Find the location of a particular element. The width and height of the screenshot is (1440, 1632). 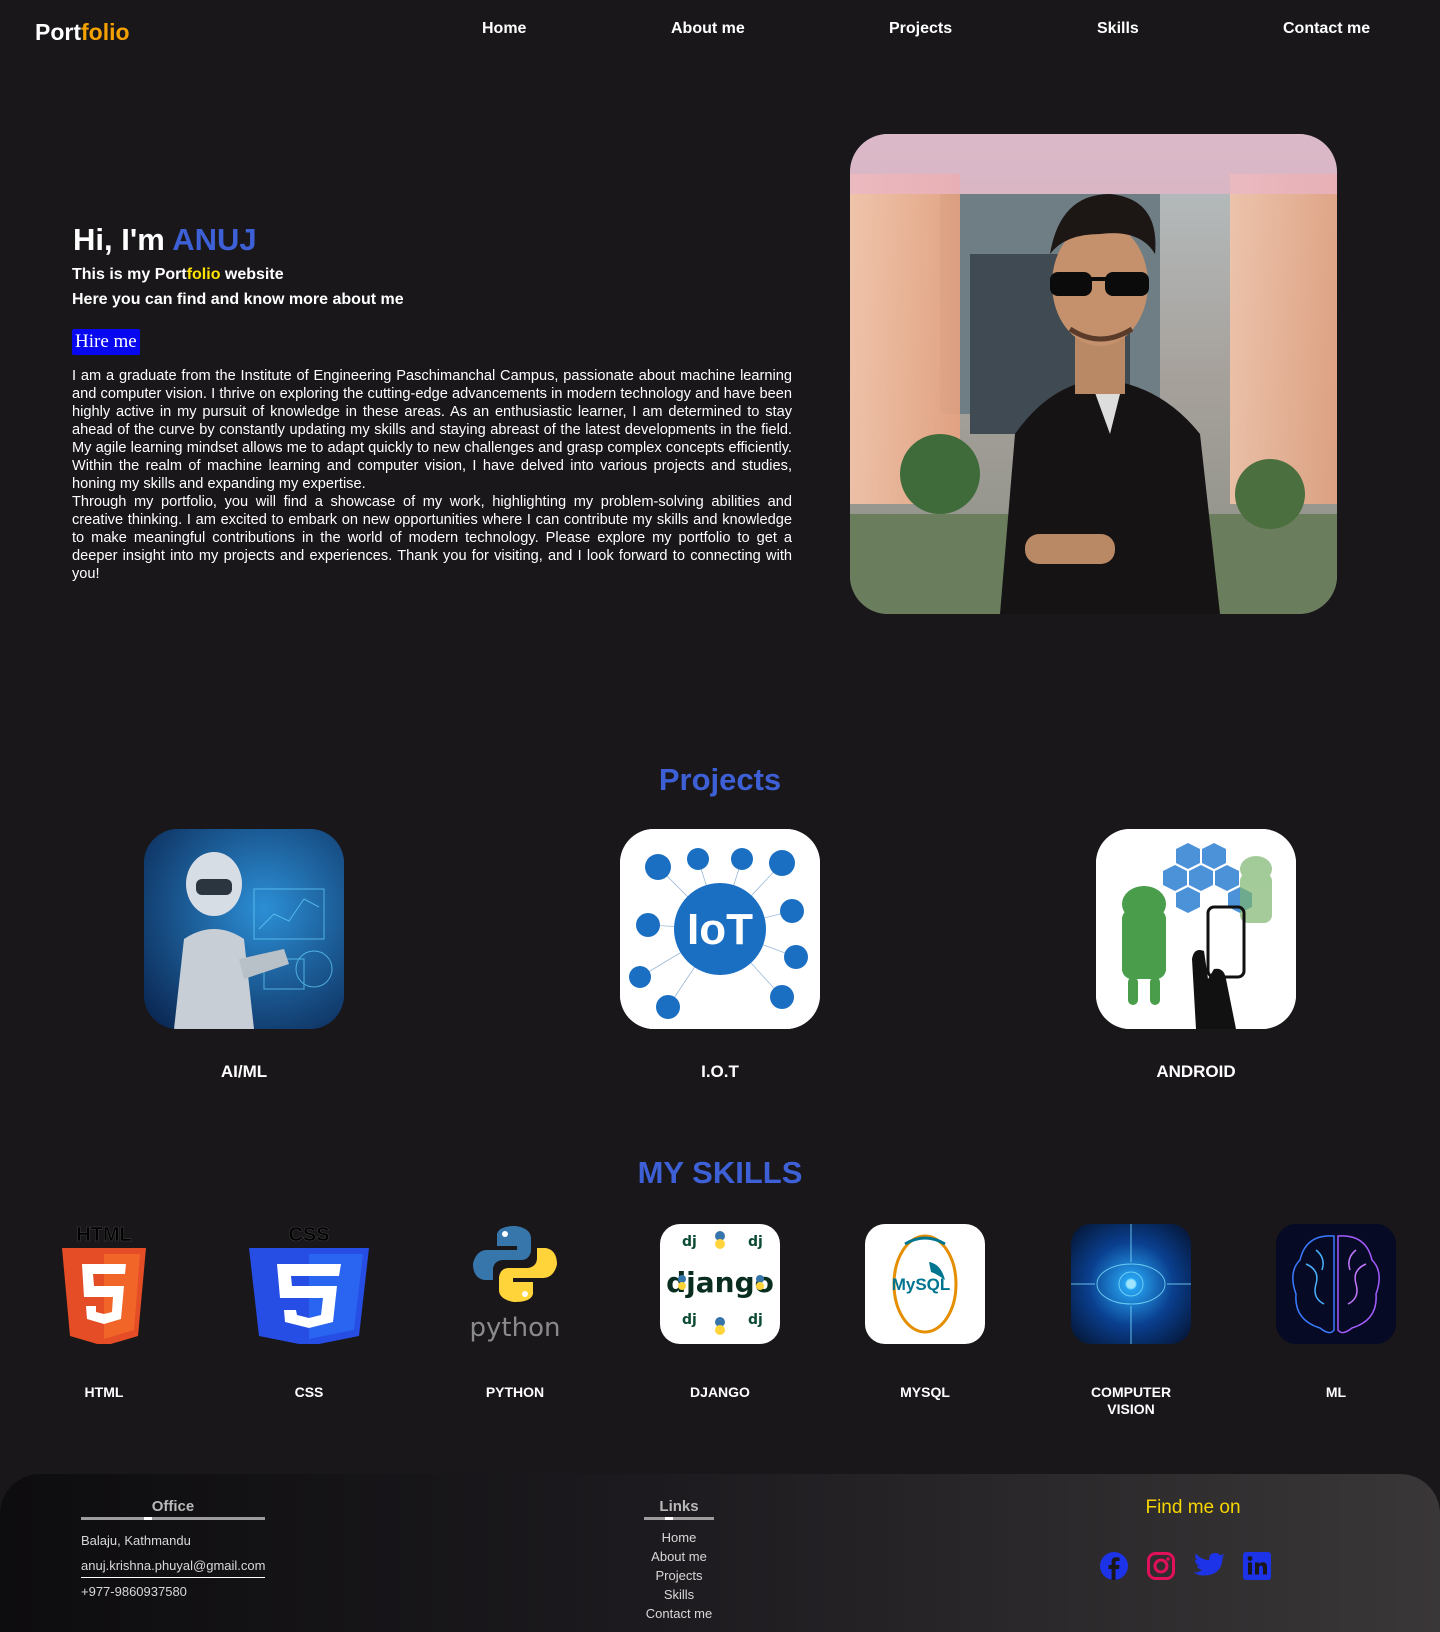

find-me-on-label: Find me on is located at coordinates (1193, 1507).